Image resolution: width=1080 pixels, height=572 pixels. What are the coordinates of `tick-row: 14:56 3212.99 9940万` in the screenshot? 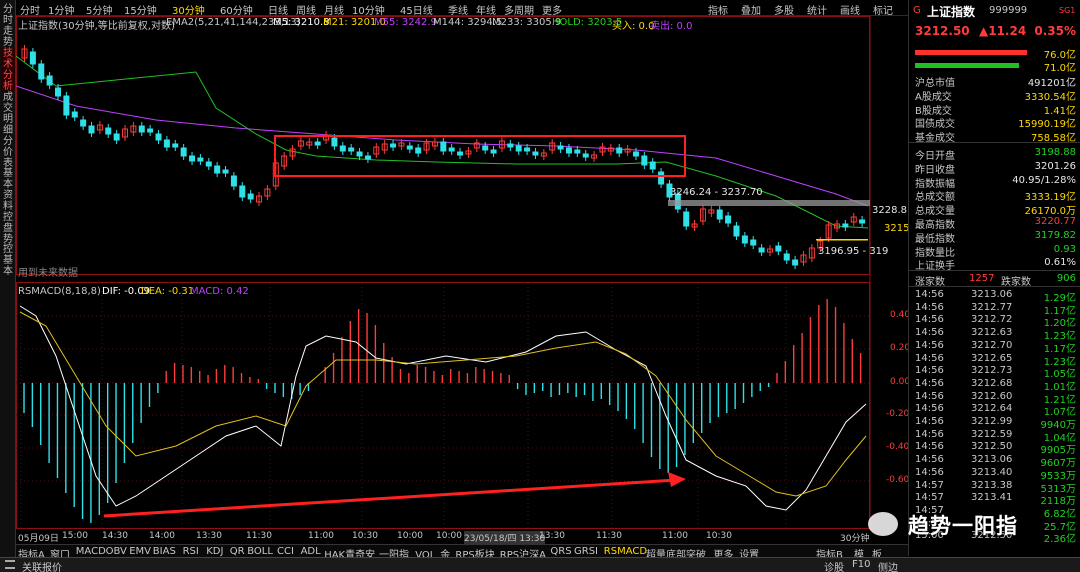 It's located at (995, 423).